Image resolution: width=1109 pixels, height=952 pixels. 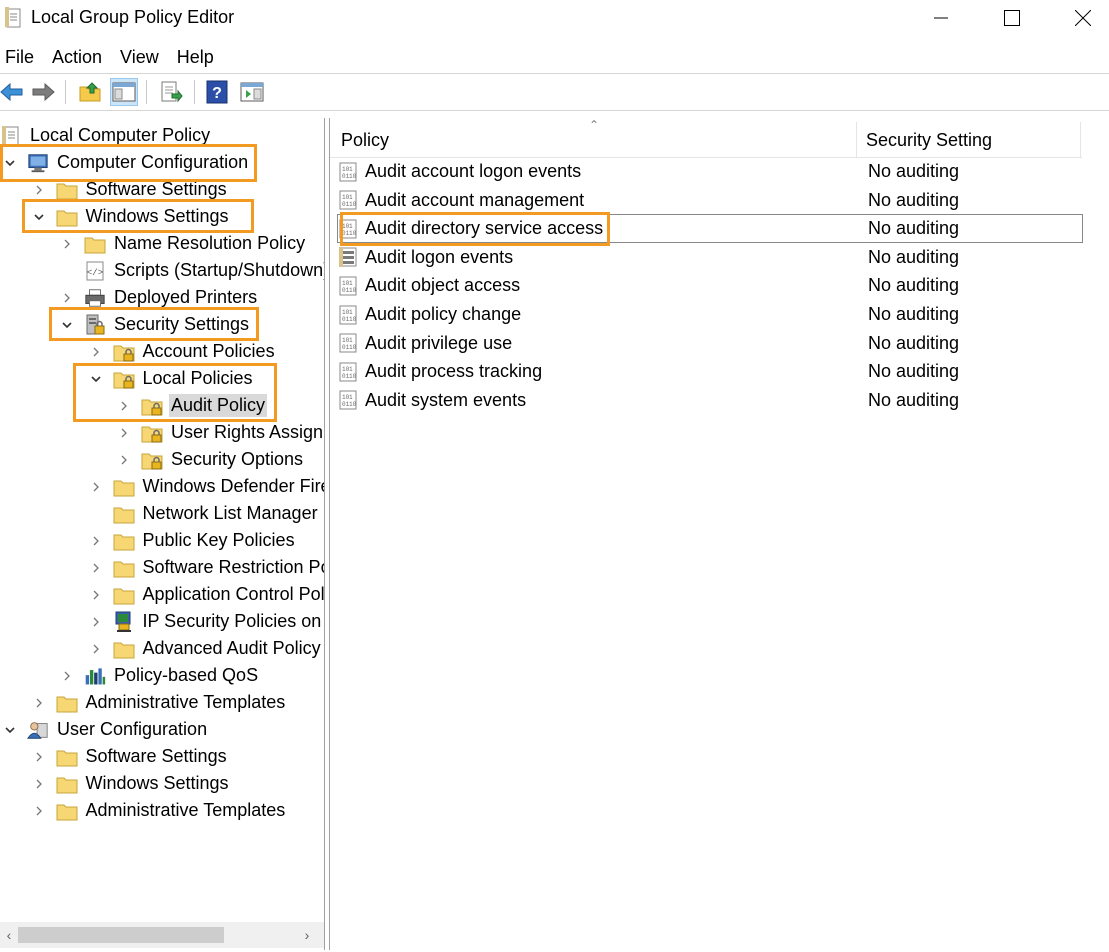 What do you see at coordinates (206, 621) in the screenshot?
I see `tree-item: IP Security Policies on Local Computer` at bounding box center [206, 621].